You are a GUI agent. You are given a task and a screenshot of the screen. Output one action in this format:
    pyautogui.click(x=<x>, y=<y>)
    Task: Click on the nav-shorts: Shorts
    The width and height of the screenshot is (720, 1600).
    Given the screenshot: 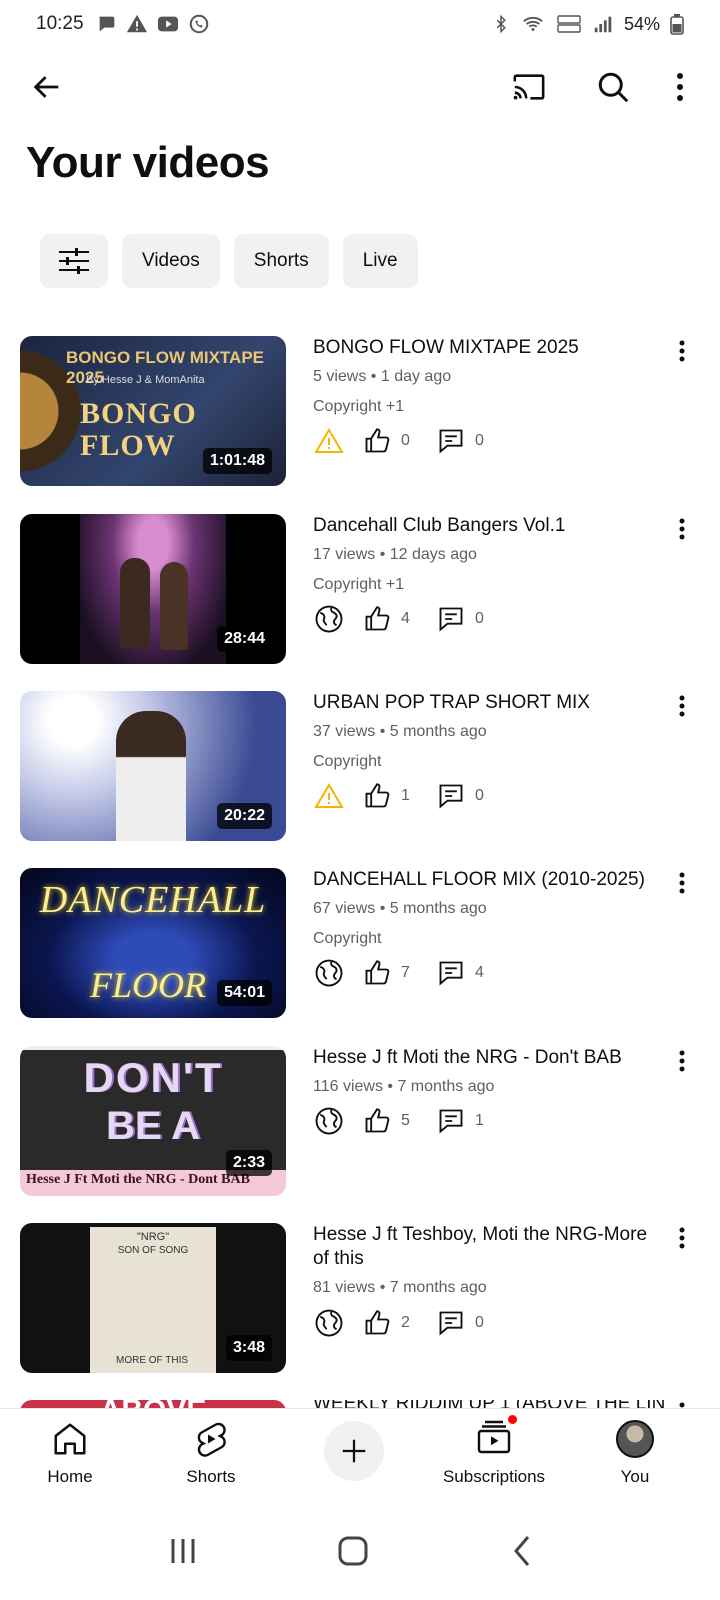 What is the action you would take?
    pyautogui.click(x=211, y=1453)
    